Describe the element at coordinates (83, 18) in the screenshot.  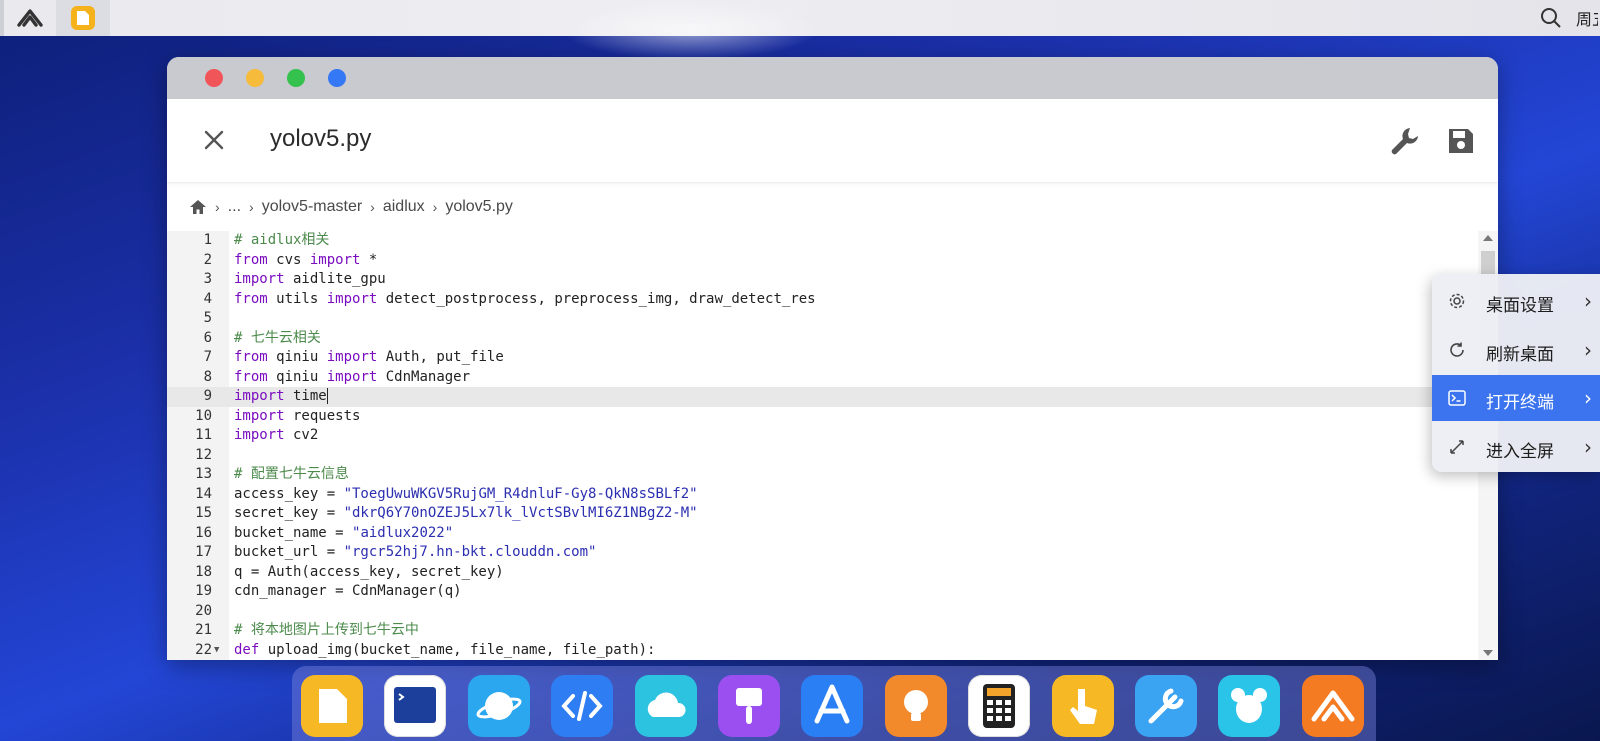
I see `files-app-taskbar-icon` at that location.